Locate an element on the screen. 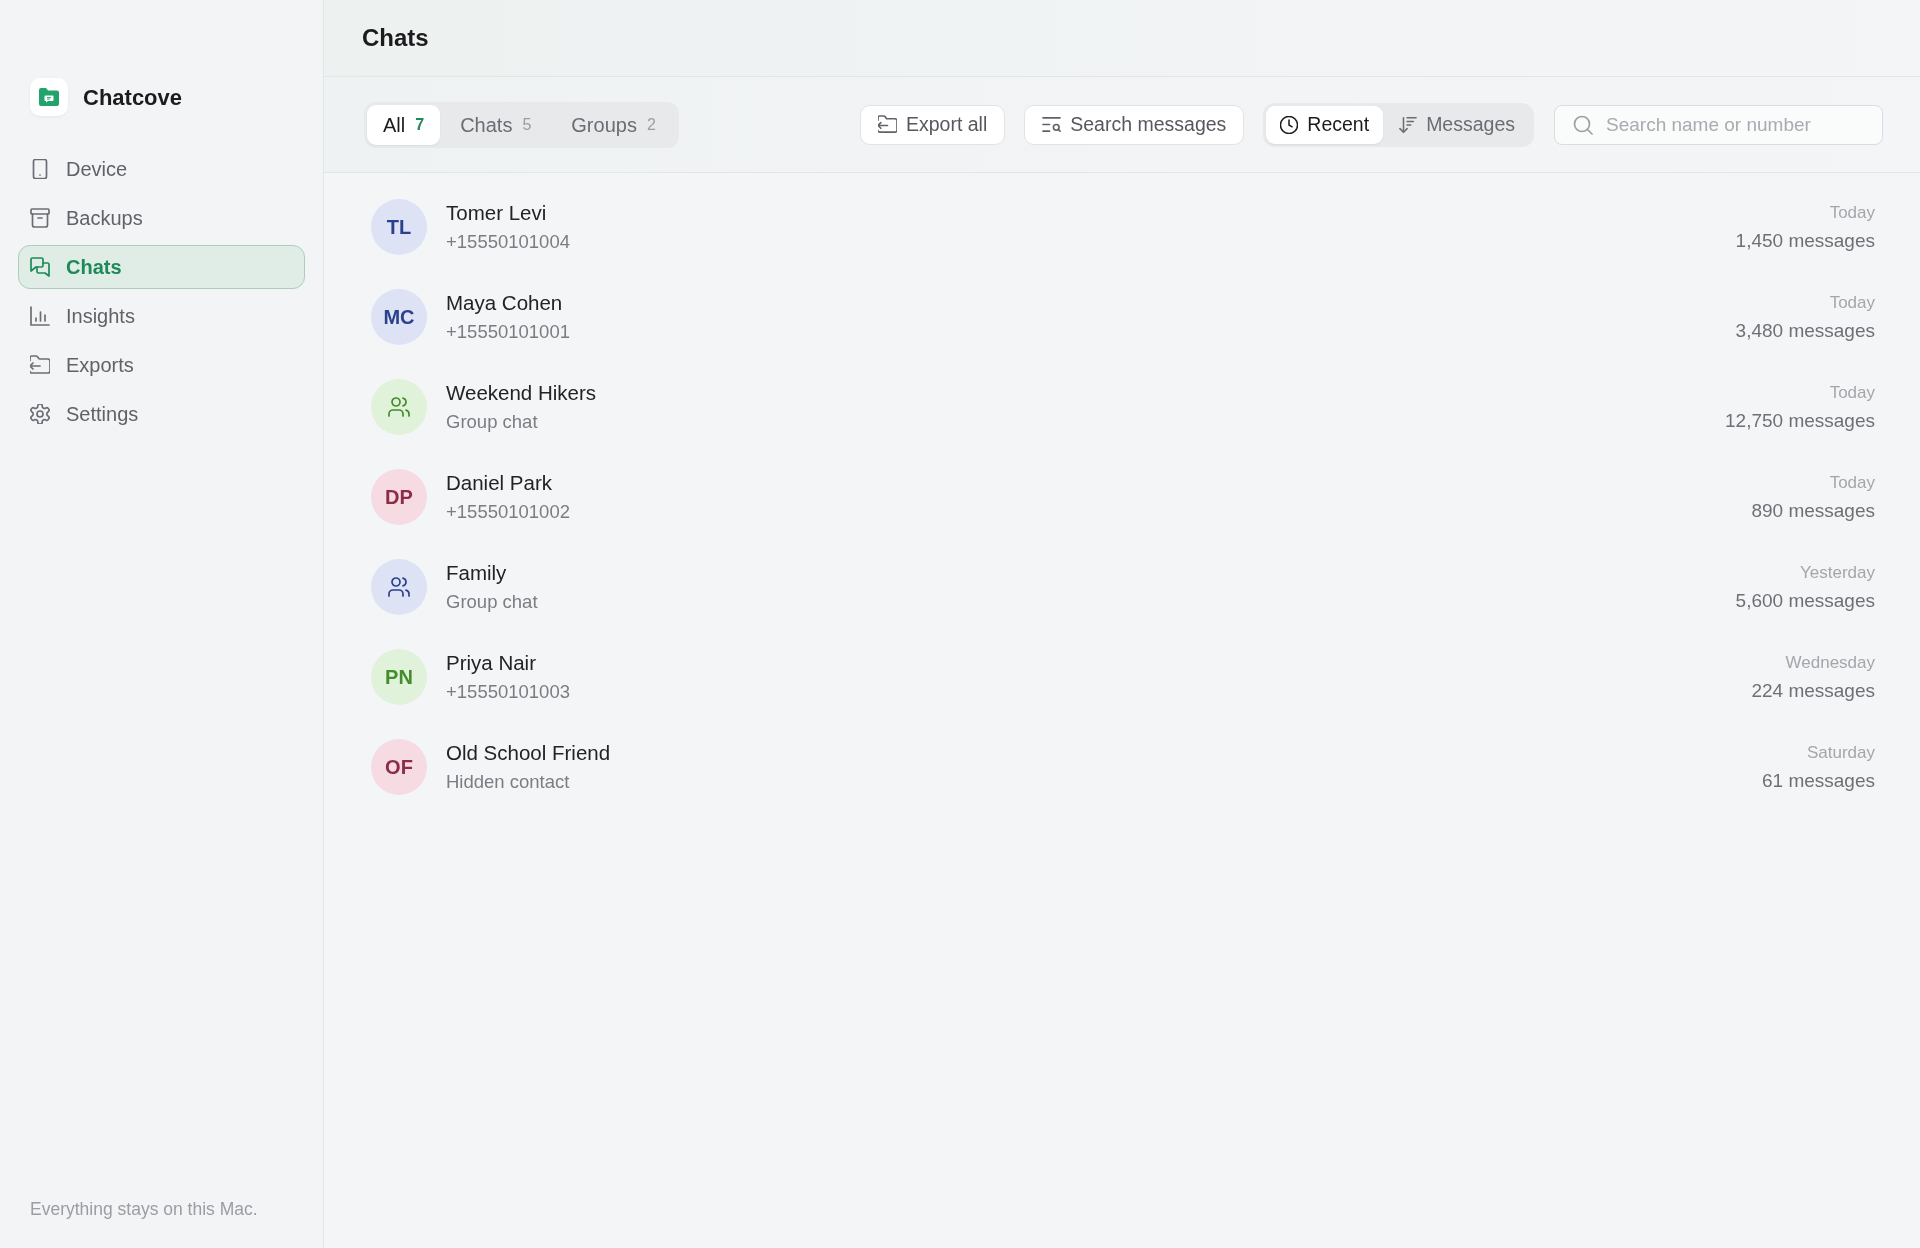 This screenshot has width=1920, height=1248. settings-icon is located at coordinates (40, 414).